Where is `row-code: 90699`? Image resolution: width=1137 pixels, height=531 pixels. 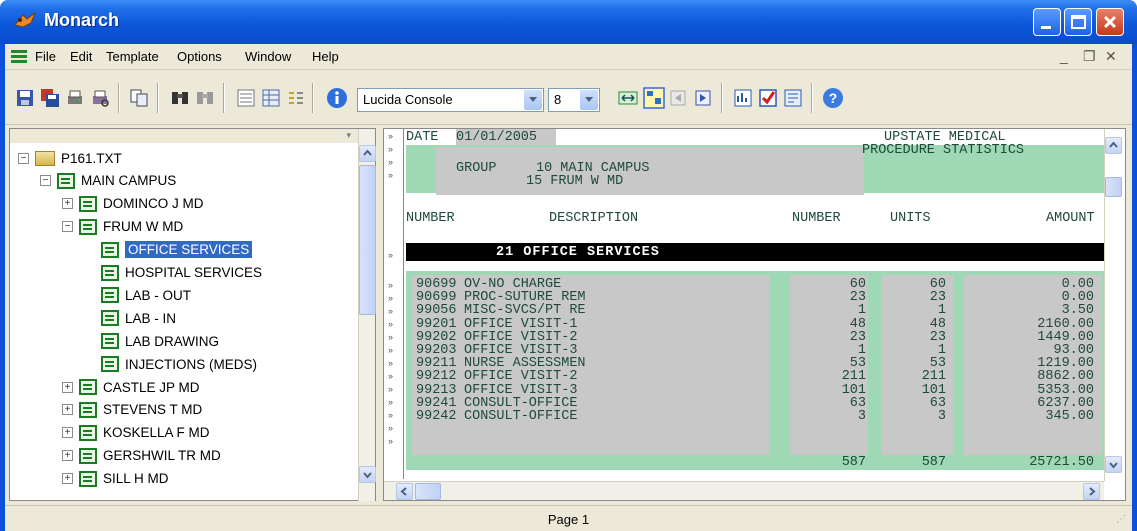
row-code: 90699 is located at coordinates (436, 298).